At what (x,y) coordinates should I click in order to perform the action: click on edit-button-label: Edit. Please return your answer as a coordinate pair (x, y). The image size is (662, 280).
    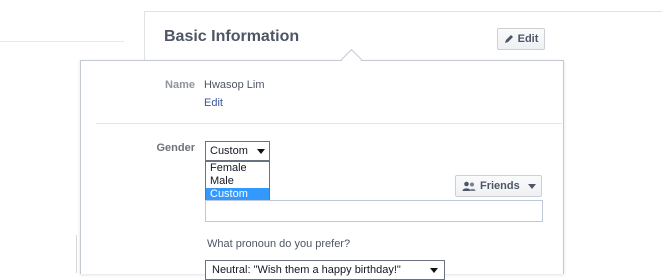
    Looking at the image, I should click on (528, 39).